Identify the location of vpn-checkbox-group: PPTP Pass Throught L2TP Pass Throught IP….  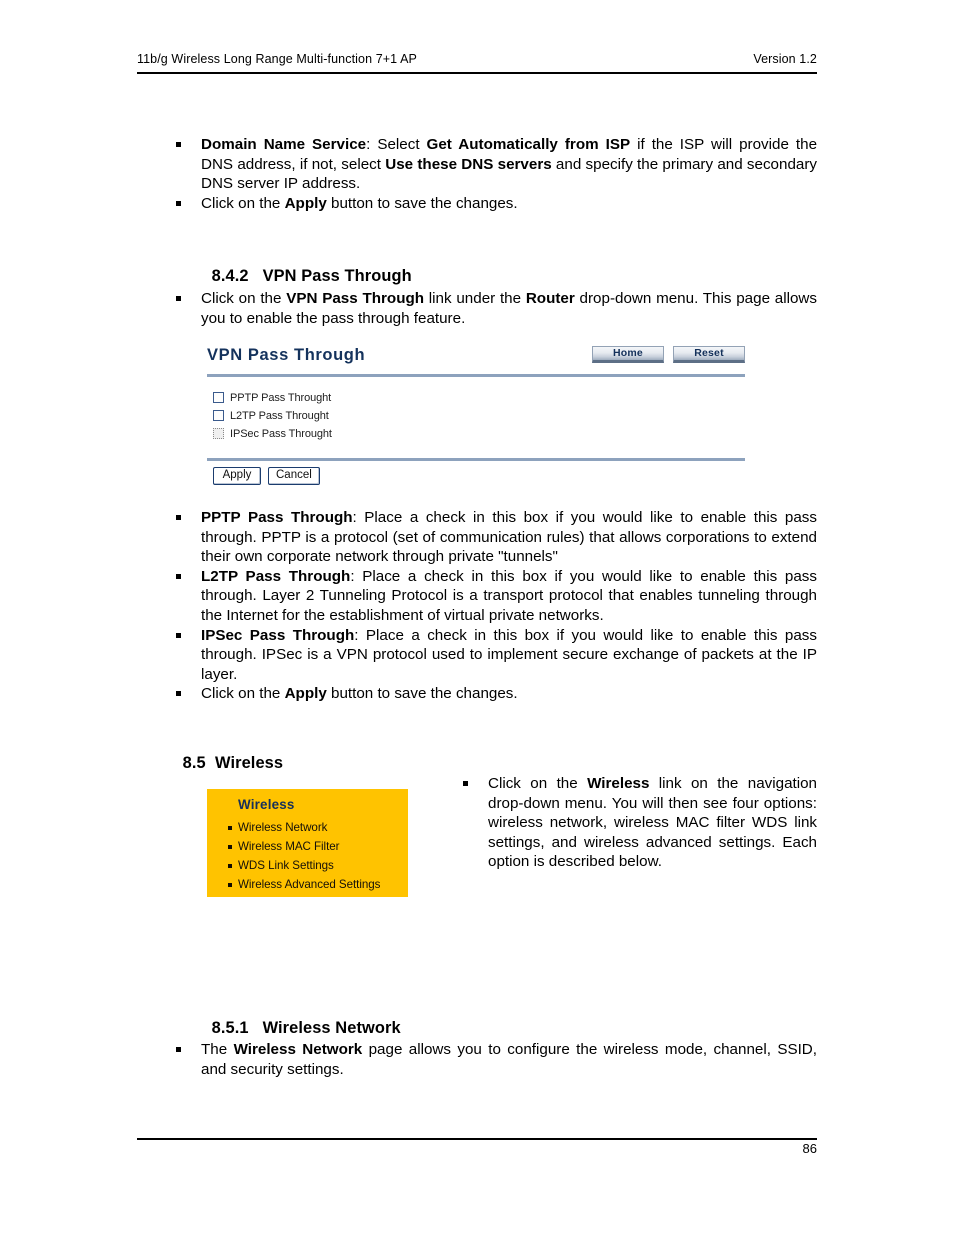
(272, 416).